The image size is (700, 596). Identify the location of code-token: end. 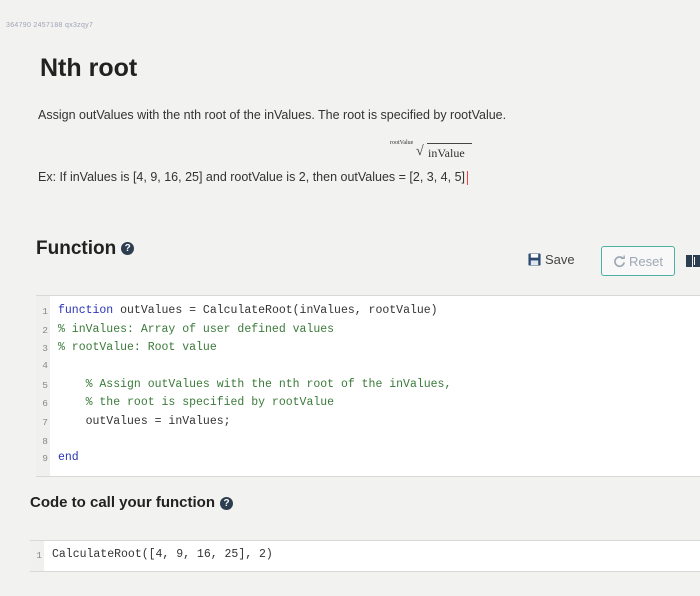
(68, 457).